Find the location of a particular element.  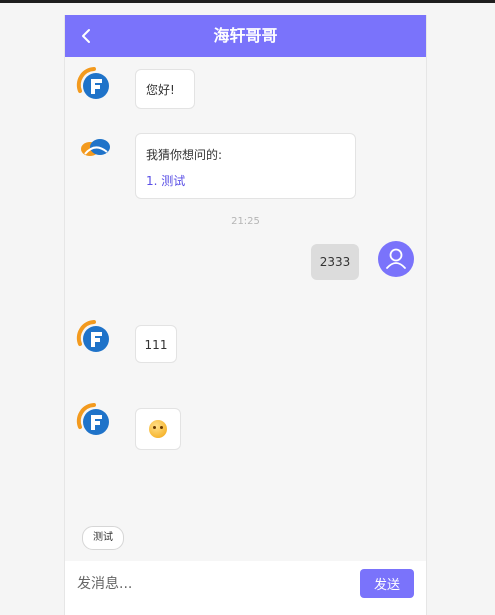

astonished-face-icon is located at coordinates (158, 429).